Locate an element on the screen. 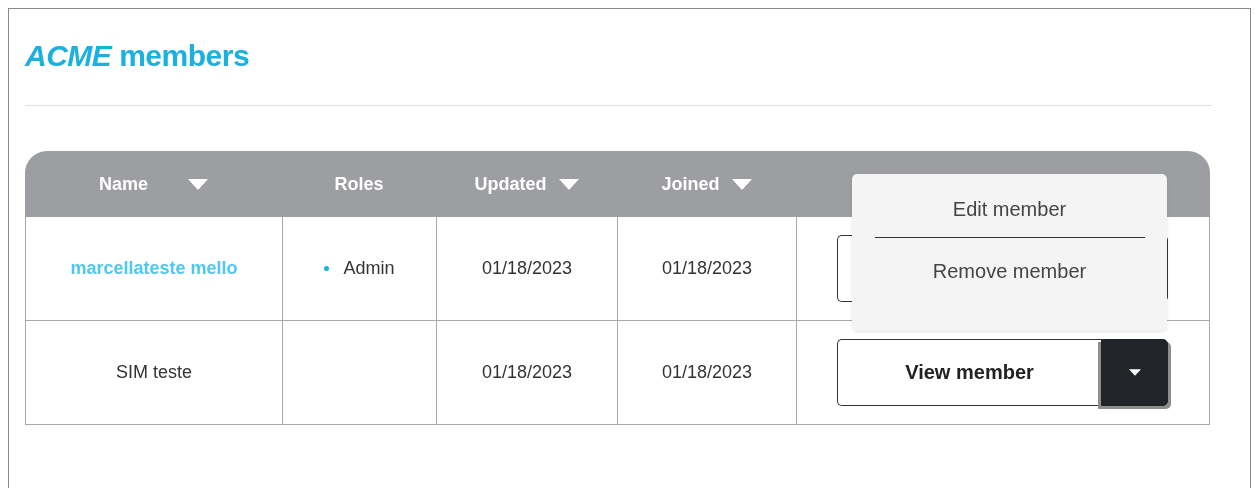 This screenshot has width=1255, height=488. column-label: Joined is located at coordinates (690, 184).